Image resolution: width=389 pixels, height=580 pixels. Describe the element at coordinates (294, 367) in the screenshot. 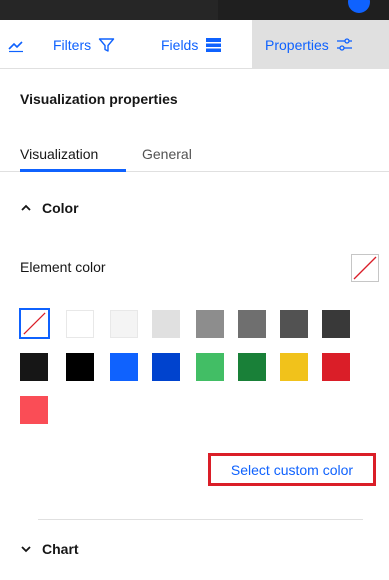

I see `color-swatch-yellow` at that location.